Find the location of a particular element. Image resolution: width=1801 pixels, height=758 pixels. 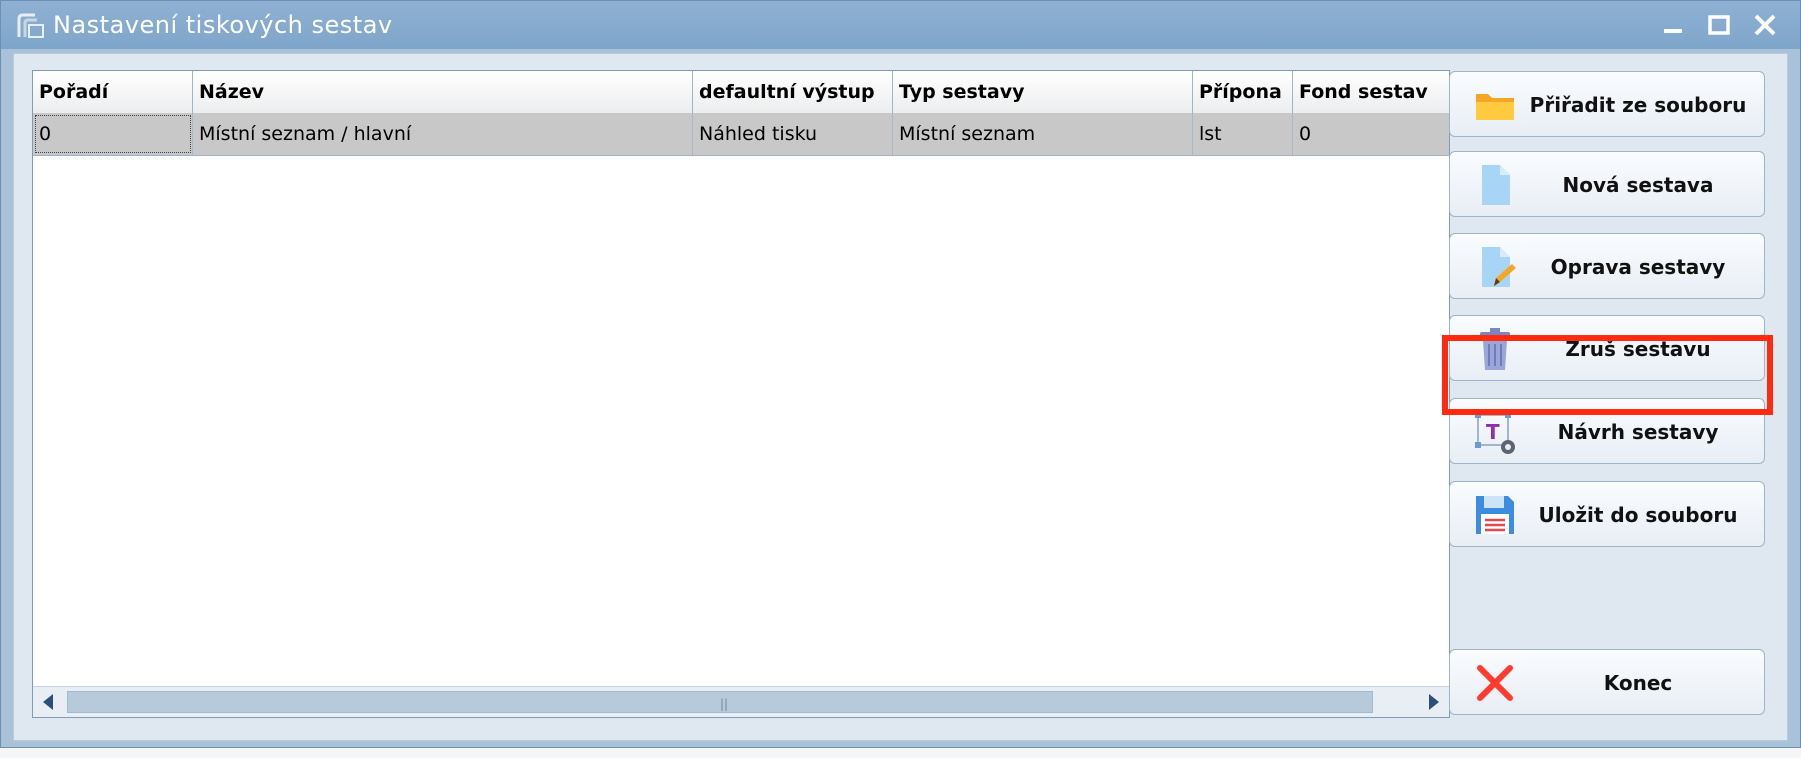

assign-from-file-button: Přiřadit ze souboru is located at coordinates (1607, 104).